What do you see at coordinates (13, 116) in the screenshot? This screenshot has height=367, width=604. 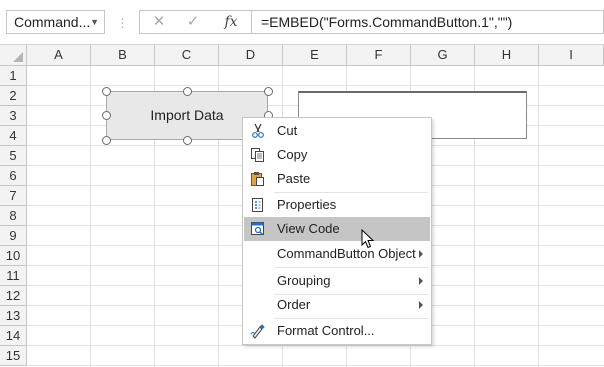 I see `row-header-3: 3` at bounding box center [13, 116].